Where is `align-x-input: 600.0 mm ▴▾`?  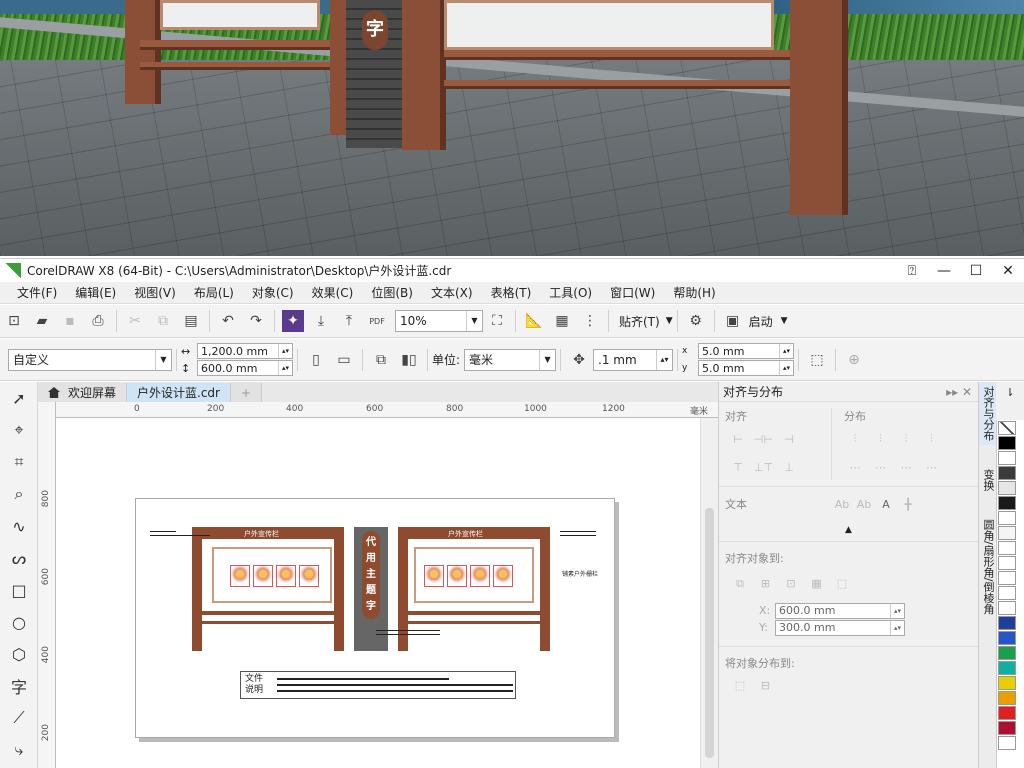
align-x-input: 600.0 mm ▴▾ is located at coordinates (840, 610).